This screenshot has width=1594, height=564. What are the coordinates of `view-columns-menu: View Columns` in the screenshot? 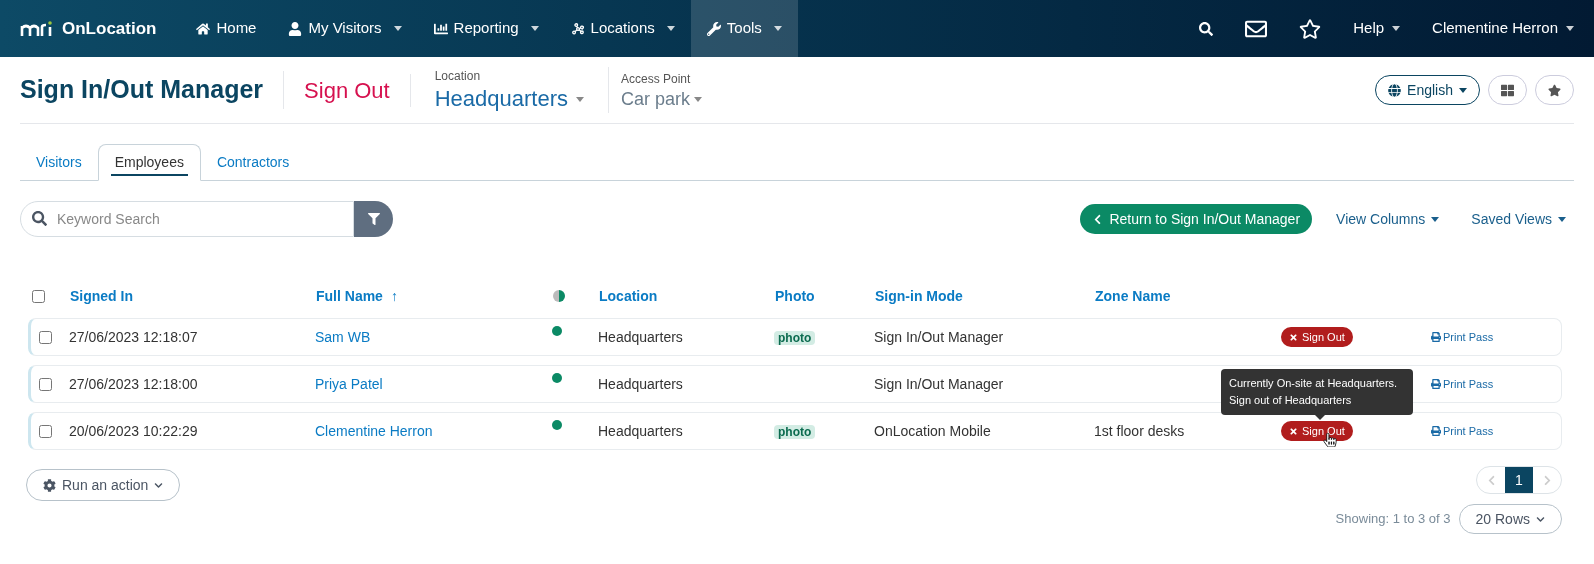 It's located at (1388, 219).